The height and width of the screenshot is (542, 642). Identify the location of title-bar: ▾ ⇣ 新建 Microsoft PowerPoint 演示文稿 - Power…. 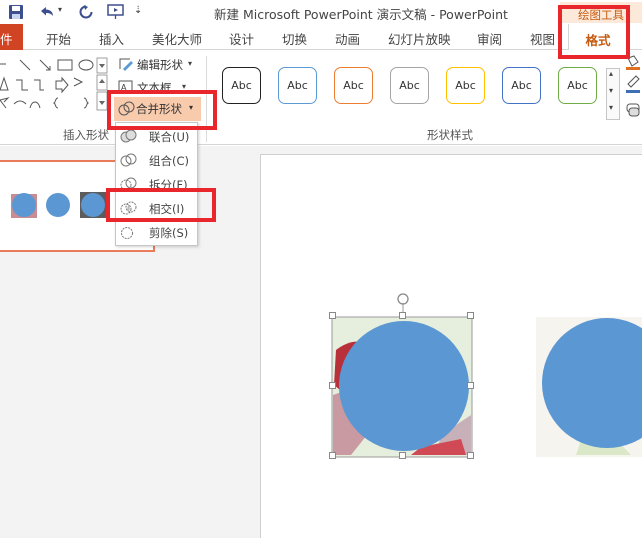
(321, 12).